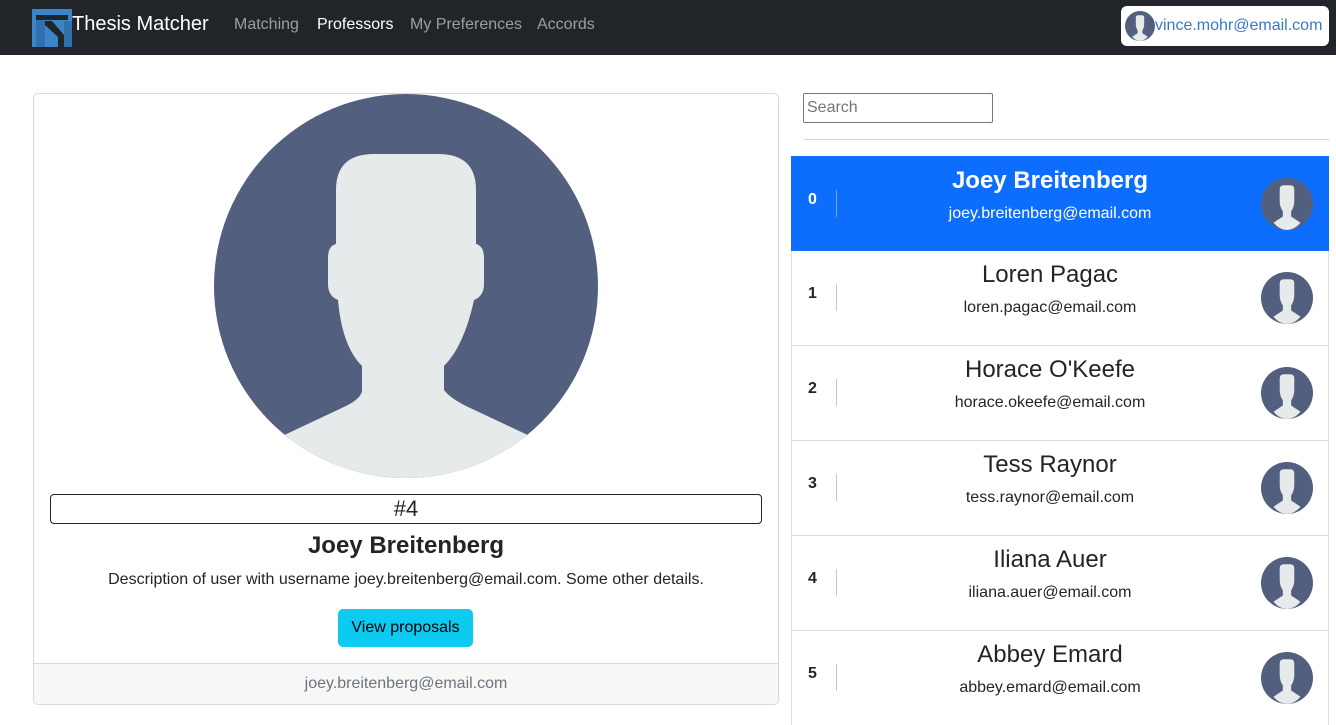 This screenshot has height=725, width=1336. What do you see at coordinates (1066, 139) in the screenshot?
I see `search-divider` at bounding box center [1066, 139].